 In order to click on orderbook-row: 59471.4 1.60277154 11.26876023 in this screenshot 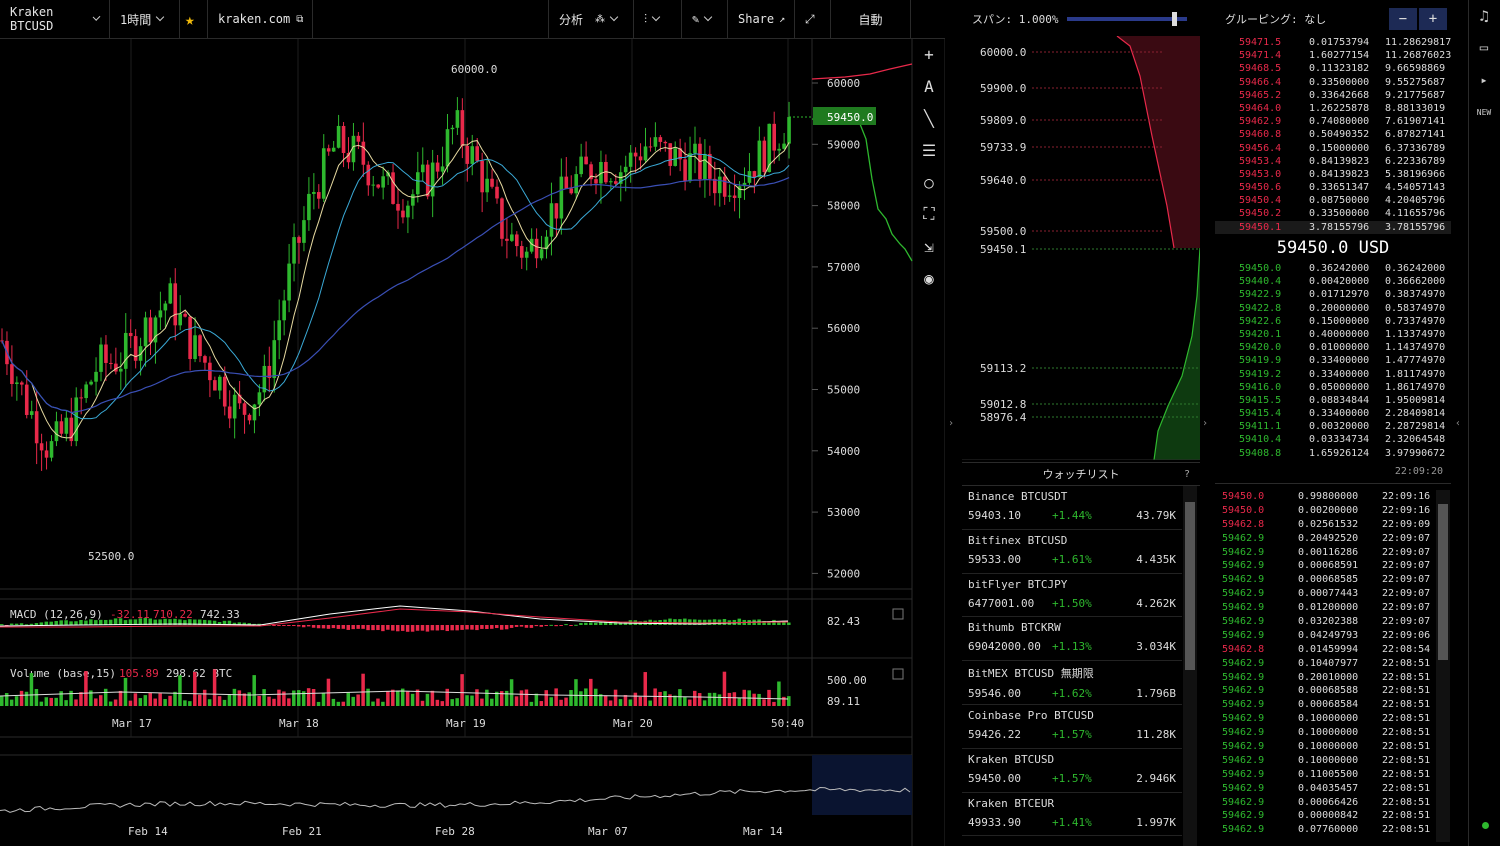, I will do `click(1333, 55)`.